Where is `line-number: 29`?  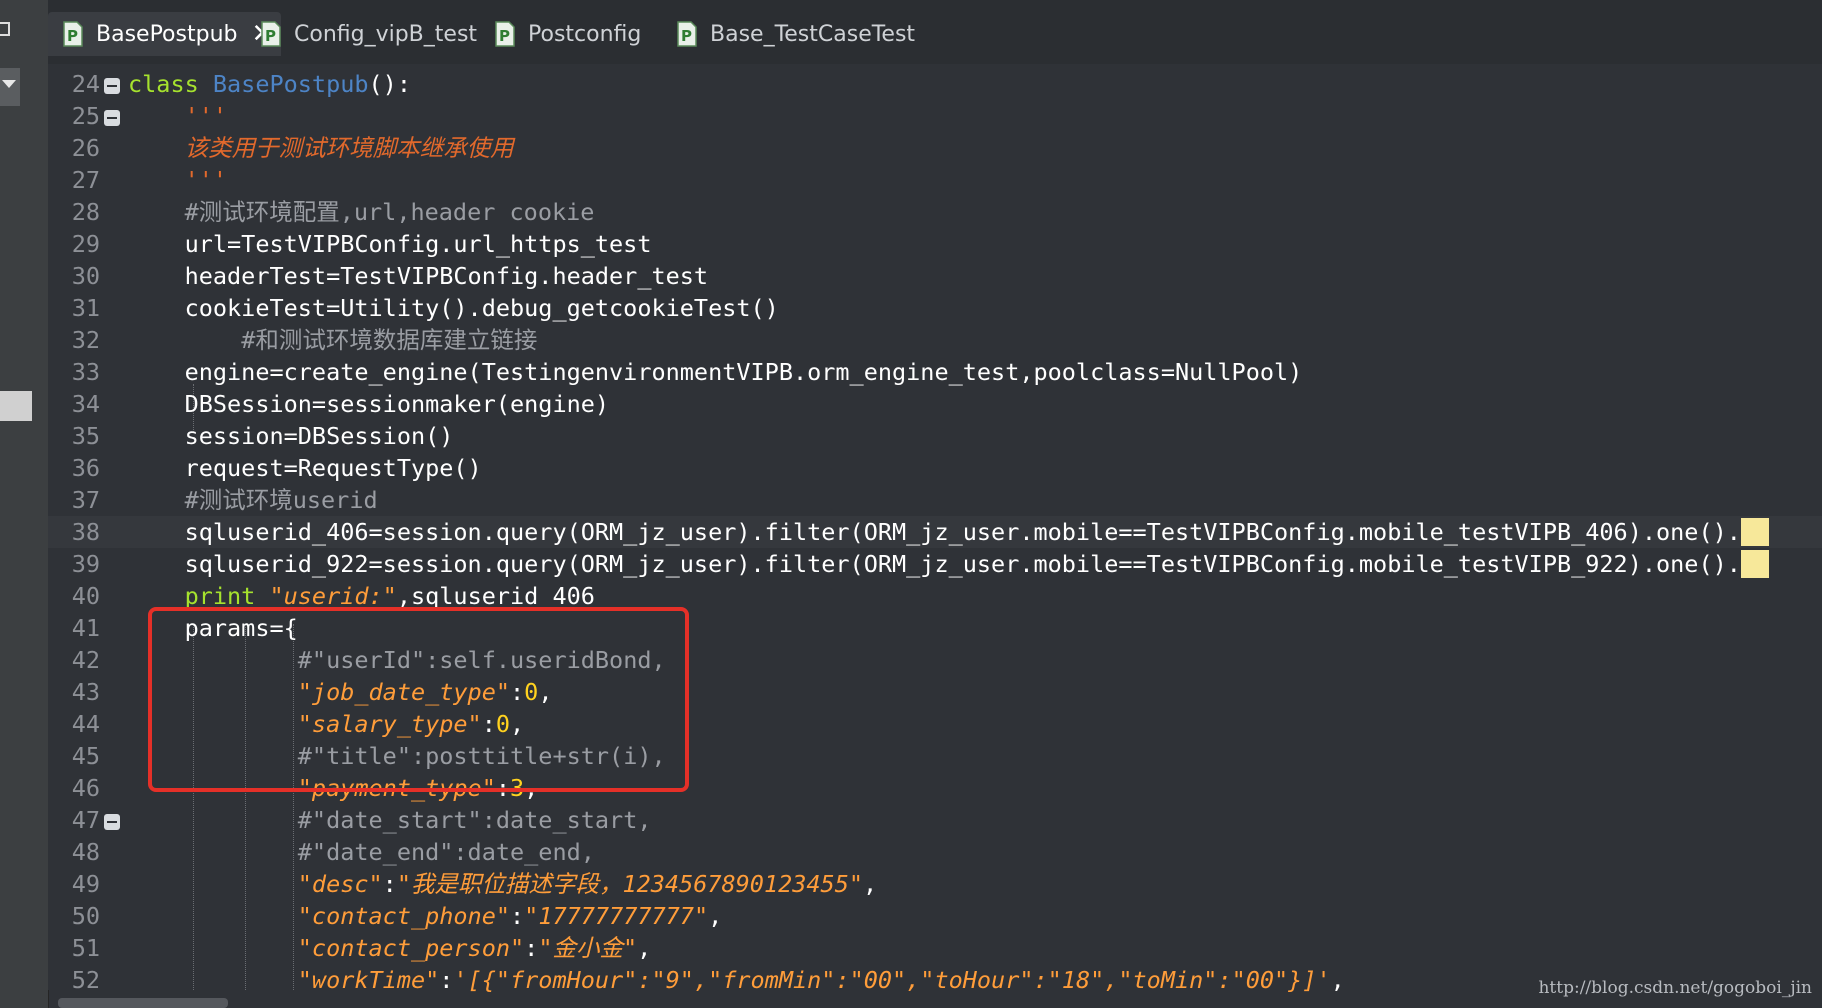
line-number: 29 is located at coordinates (85, 244).